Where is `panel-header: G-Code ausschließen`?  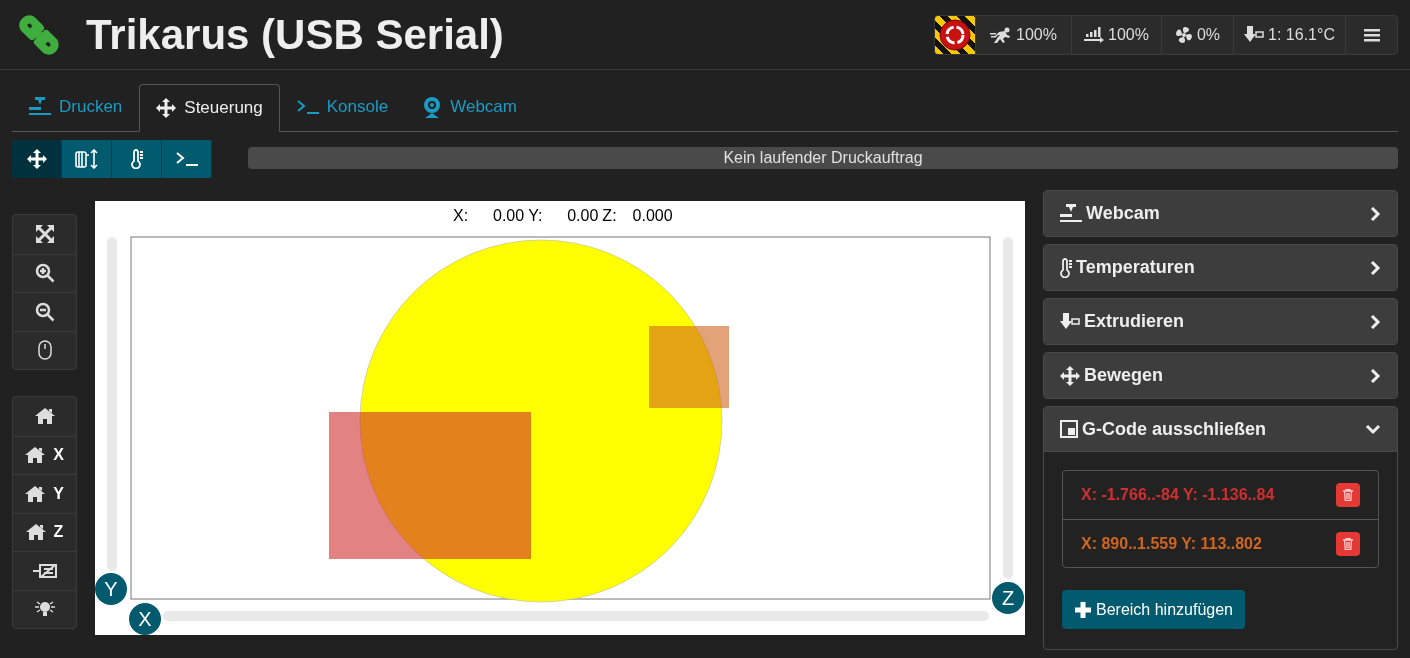 panel-header: G-Code ausschließen is located at coordinates (1220, 429).